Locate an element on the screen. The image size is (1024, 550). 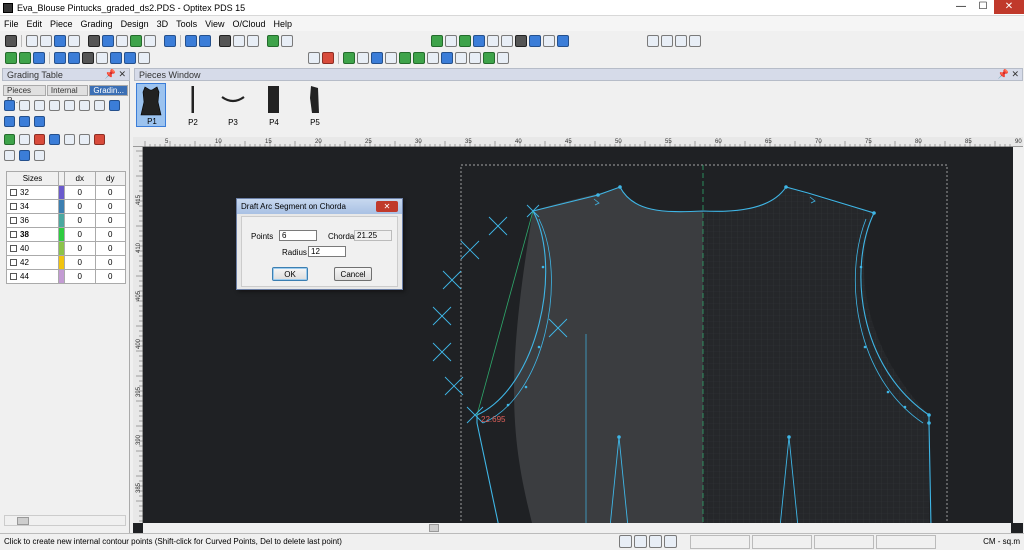
text-icon is located at coordinates (88, 57).